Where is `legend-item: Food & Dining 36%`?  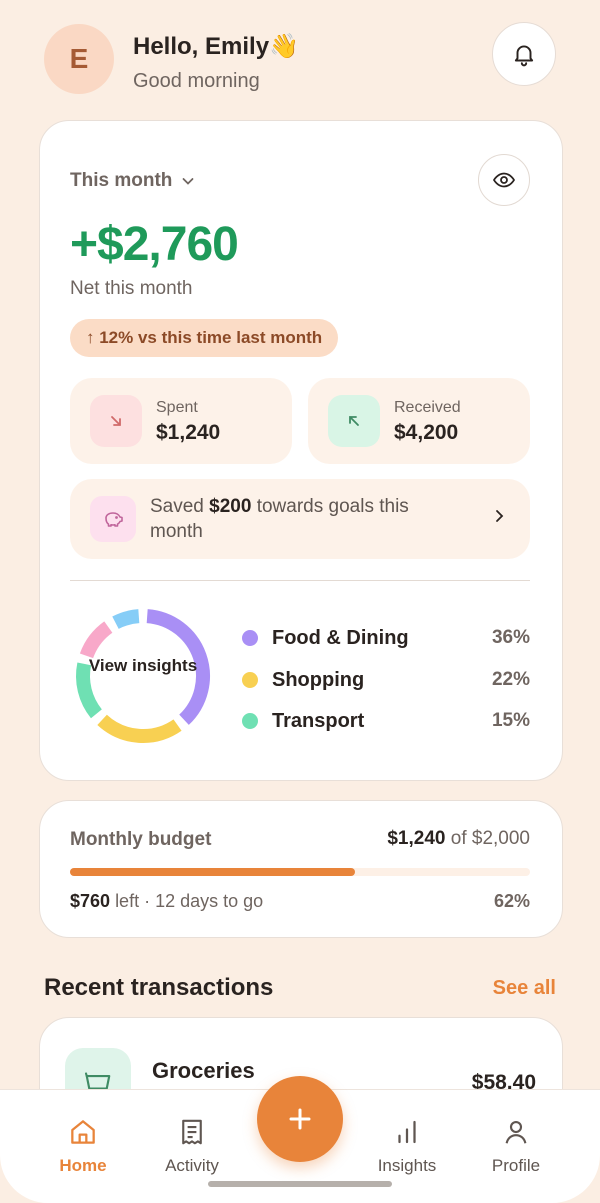 legend-item: Food & Dining 36% is located at coordinates (386, 638).